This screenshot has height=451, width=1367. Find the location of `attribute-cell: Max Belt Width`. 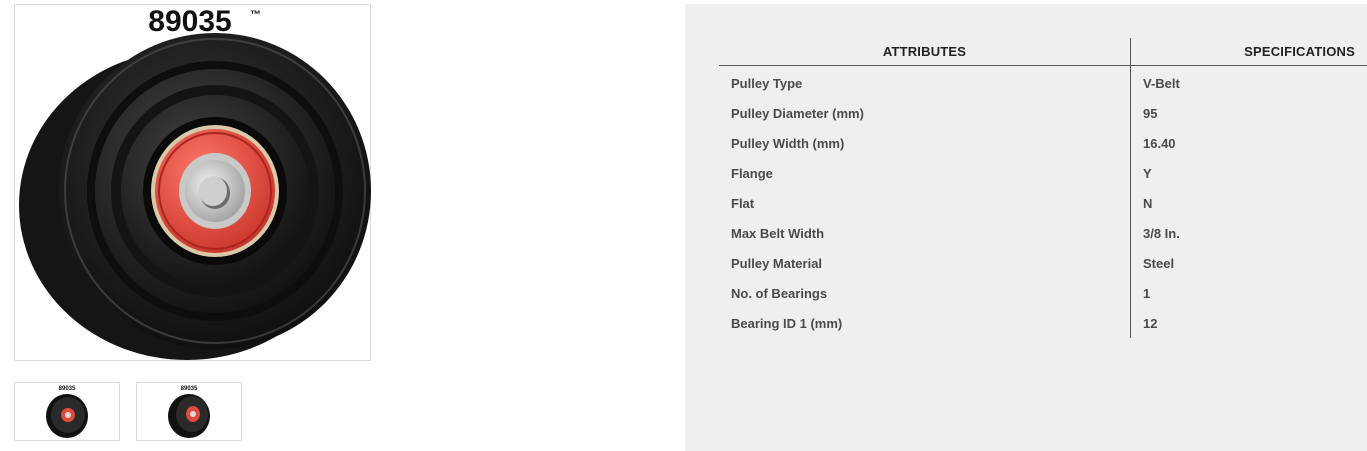

attribute-cell: Max Belt Width is located at coordinates (778, 233).